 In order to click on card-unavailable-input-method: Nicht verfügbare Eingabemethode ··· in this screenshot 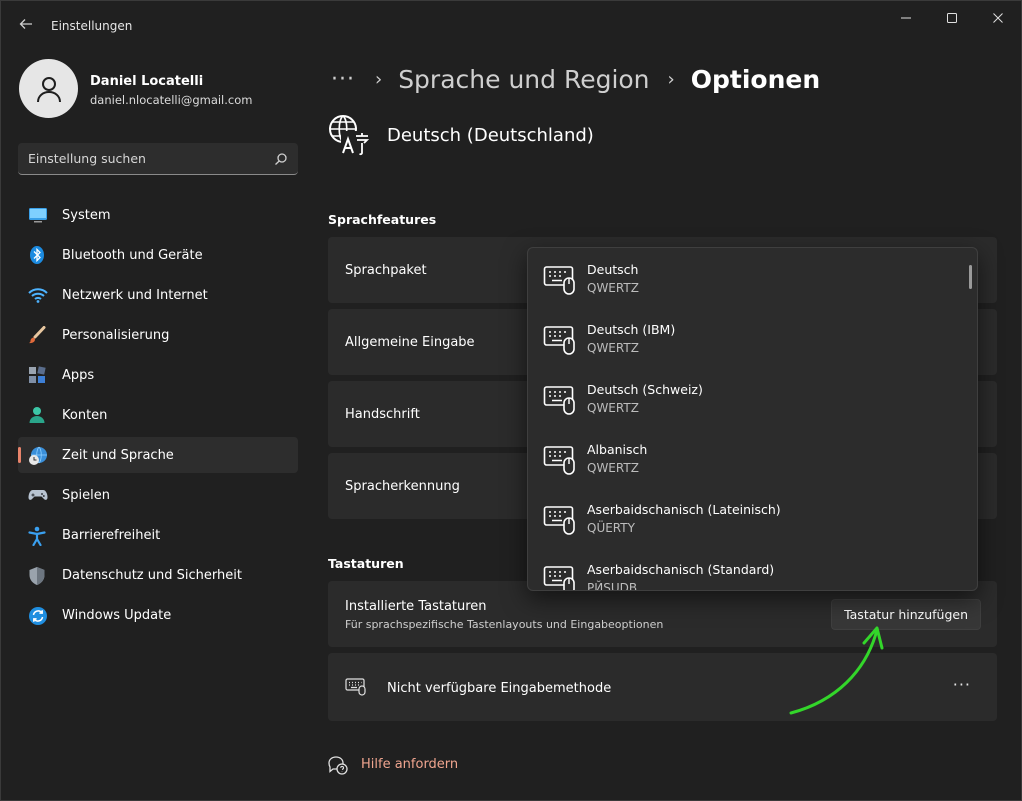, I will do `click(662, 687)`.